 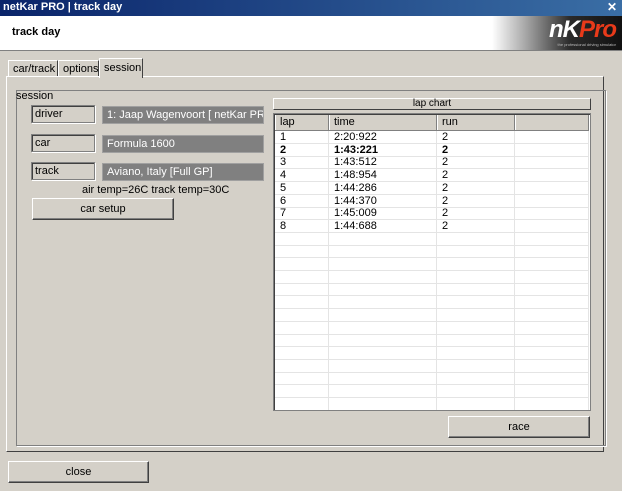 What do you see at coordinates (156, 190) in the screenshot?
I see `temperature-readout: air temp=26C track temp=30C` at bounding box center [156, 190].